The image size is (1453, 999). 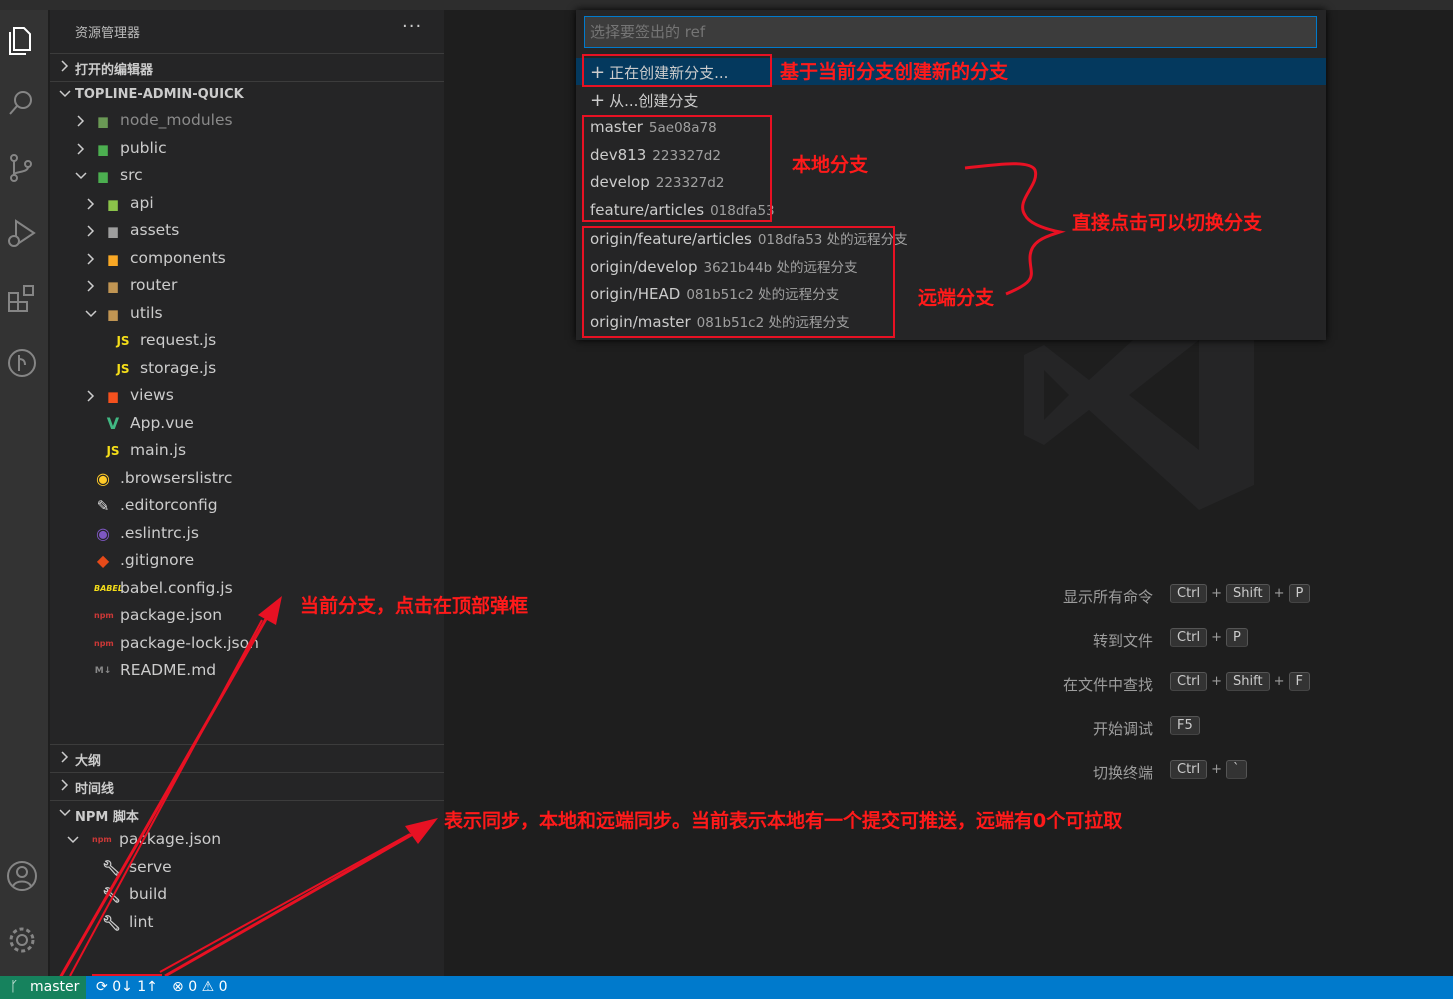 I want to click on account-icon, so click(x=22, y=876).